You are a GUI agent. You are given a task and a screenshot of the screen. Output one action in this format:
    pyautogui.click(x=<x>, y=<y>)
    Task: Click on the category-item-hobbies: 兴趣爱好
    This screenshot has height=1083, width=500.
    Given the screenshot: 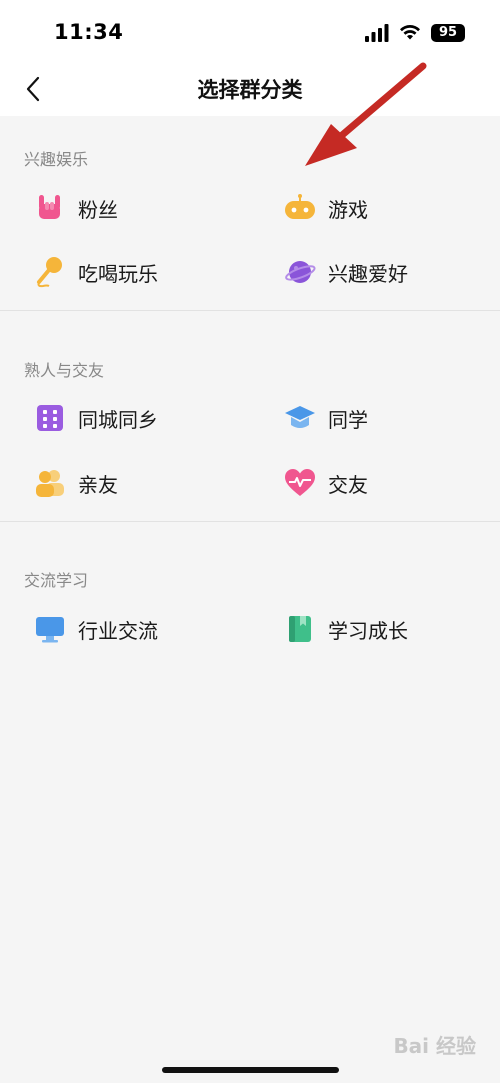 What is the action you would take?
    pyautogui.click(x=346, y=272)
    